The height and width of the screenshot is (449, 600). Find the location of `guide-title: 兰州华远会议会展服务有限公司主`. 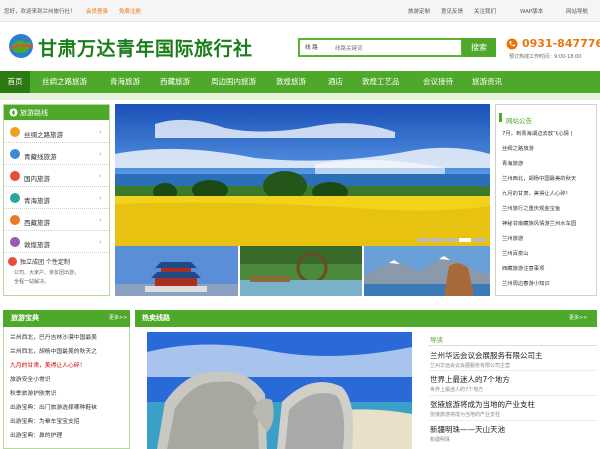

guide-title: 兰州华远会议会展服务有限公司主 is located at coordinates (486, 355).